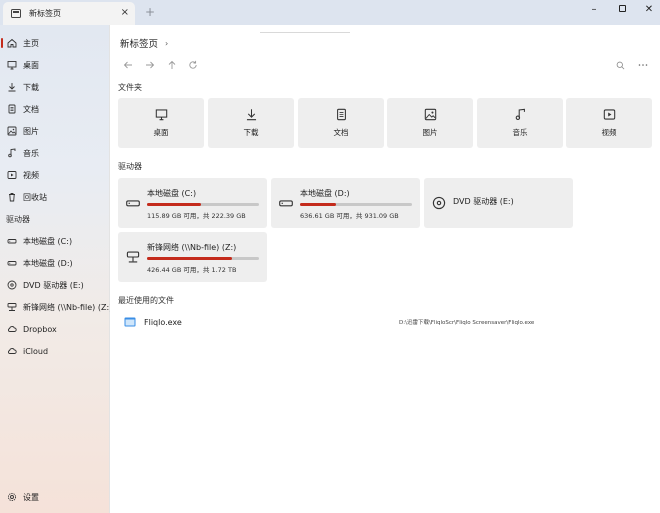  I want to click on arrow-up-icon, so click(172, 64).